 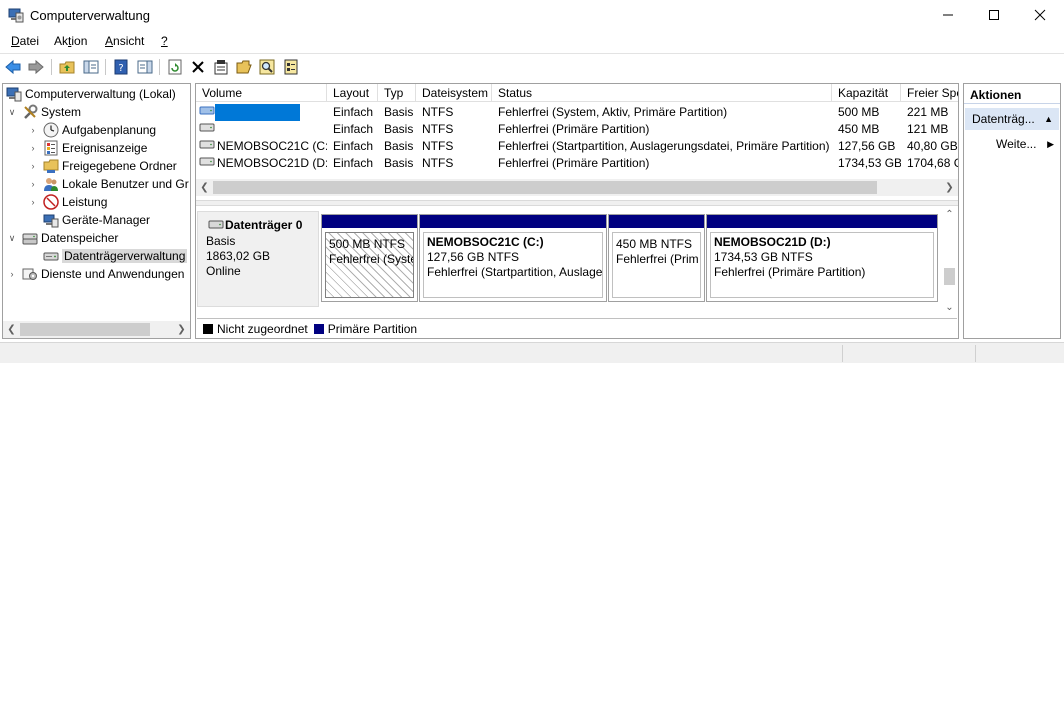 What do you see at coordinates (866, 93) in the screenshot?
I see `column-header-kapazitaet: Kapazität` at bounding box center [866, 93].